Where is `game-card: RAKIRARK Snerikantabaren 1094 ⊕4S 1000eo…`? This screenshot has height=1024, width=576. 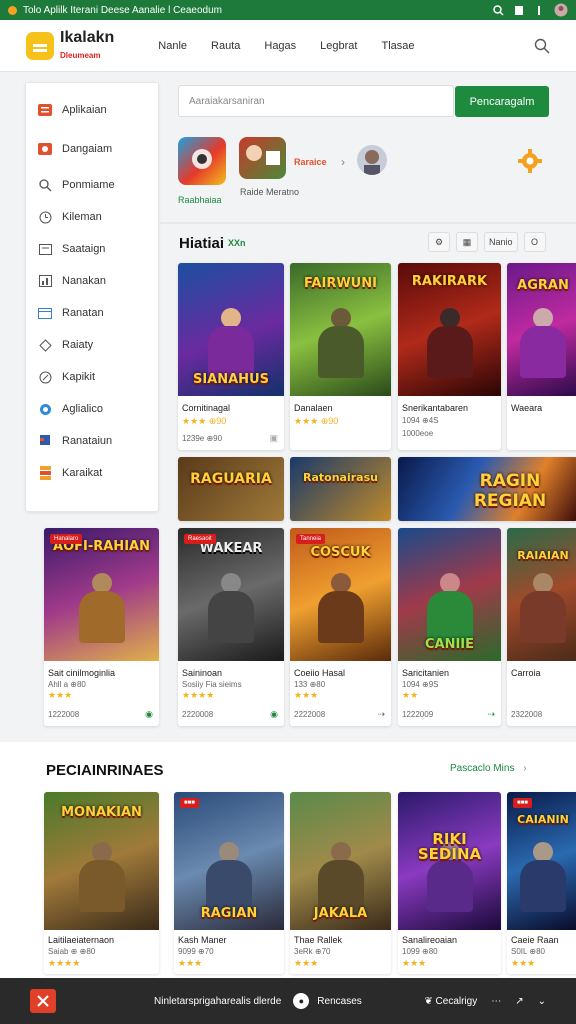 game-card: RAKIRARK Snerikantabaren 1094 ⊕4S 1000eo… is located at coordinates (449, 356).